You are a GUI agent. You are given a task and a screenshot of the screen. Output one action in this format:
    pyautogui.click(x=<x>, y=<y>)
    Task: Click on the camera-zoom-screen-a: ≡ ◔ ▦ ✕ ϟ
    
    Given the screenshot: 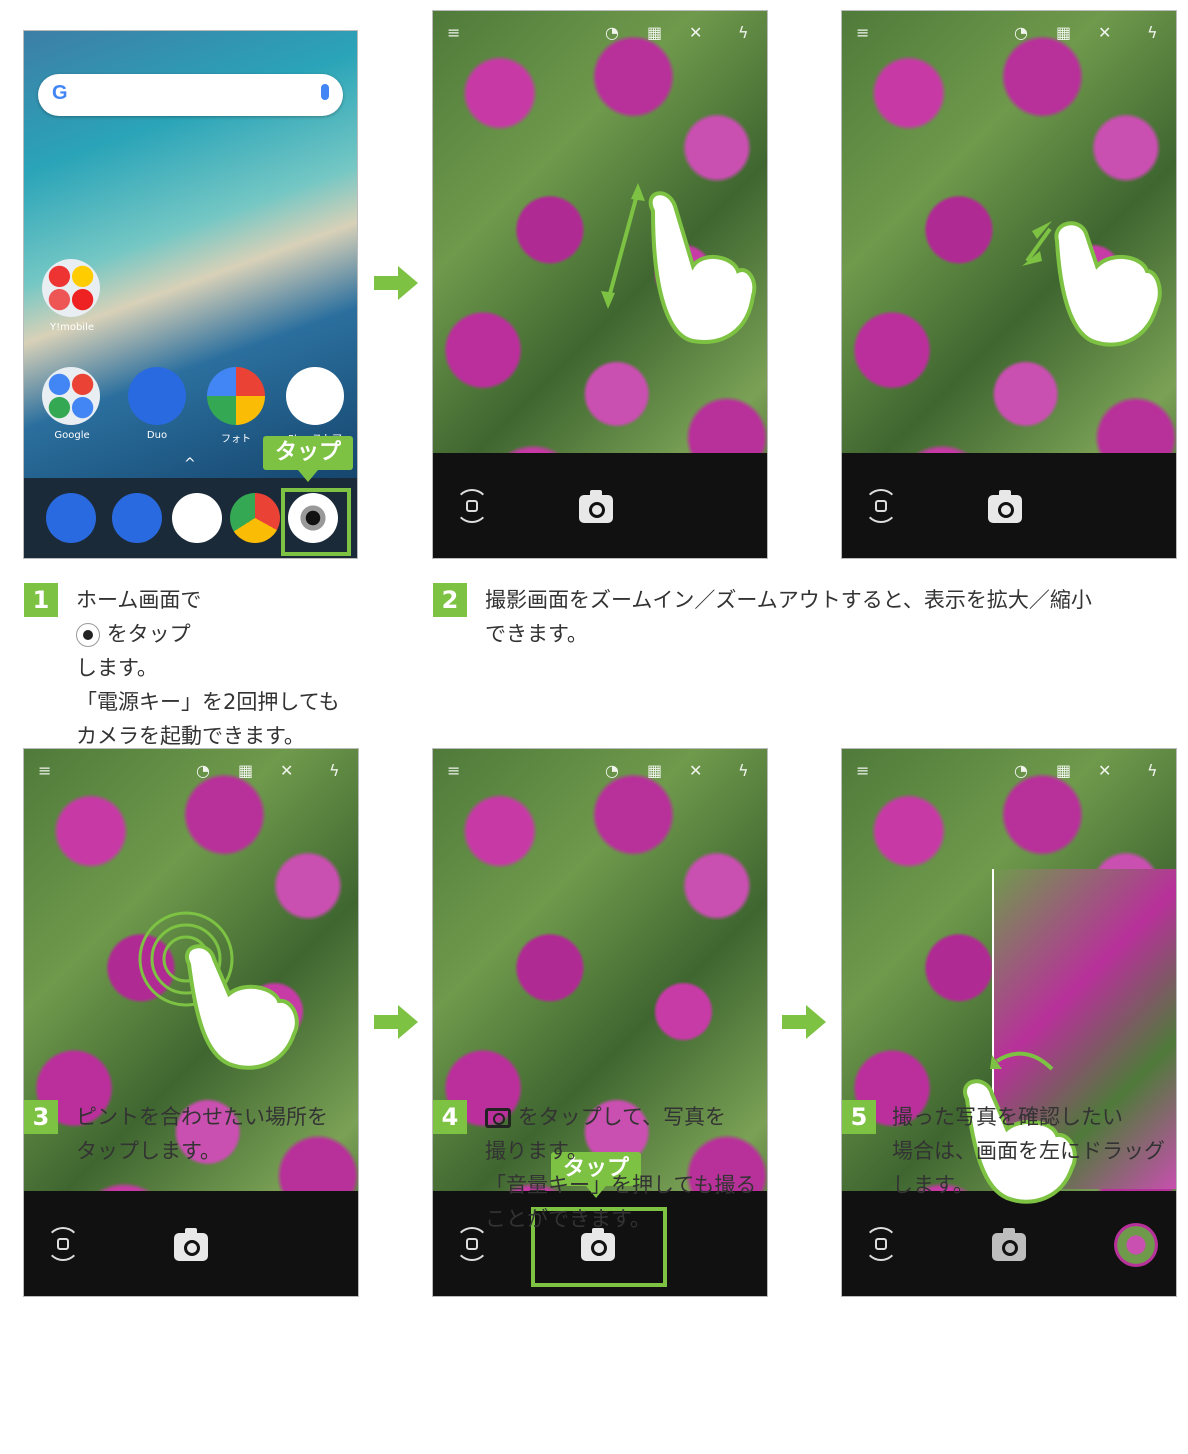 What is the action you would take?
    pyautogui.click(x=600, y=284)
    